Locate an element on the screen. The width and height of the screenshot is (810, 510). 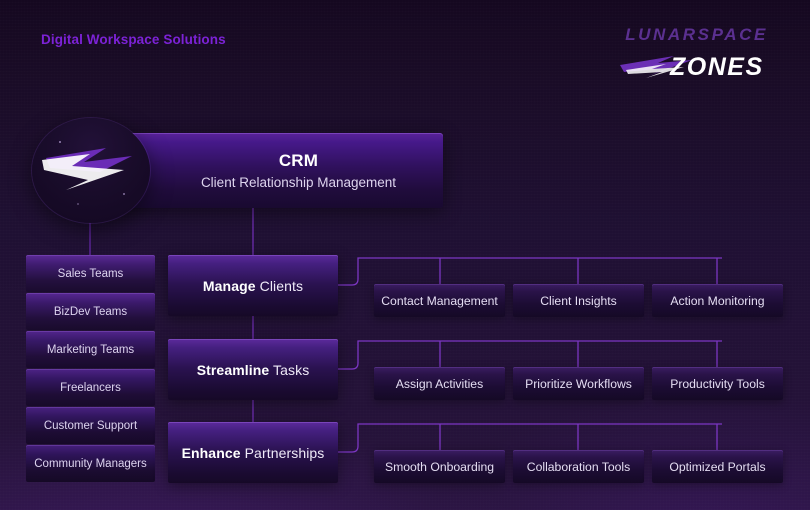
branch-label-rest: Tasks is located at coordinates (289, 369).